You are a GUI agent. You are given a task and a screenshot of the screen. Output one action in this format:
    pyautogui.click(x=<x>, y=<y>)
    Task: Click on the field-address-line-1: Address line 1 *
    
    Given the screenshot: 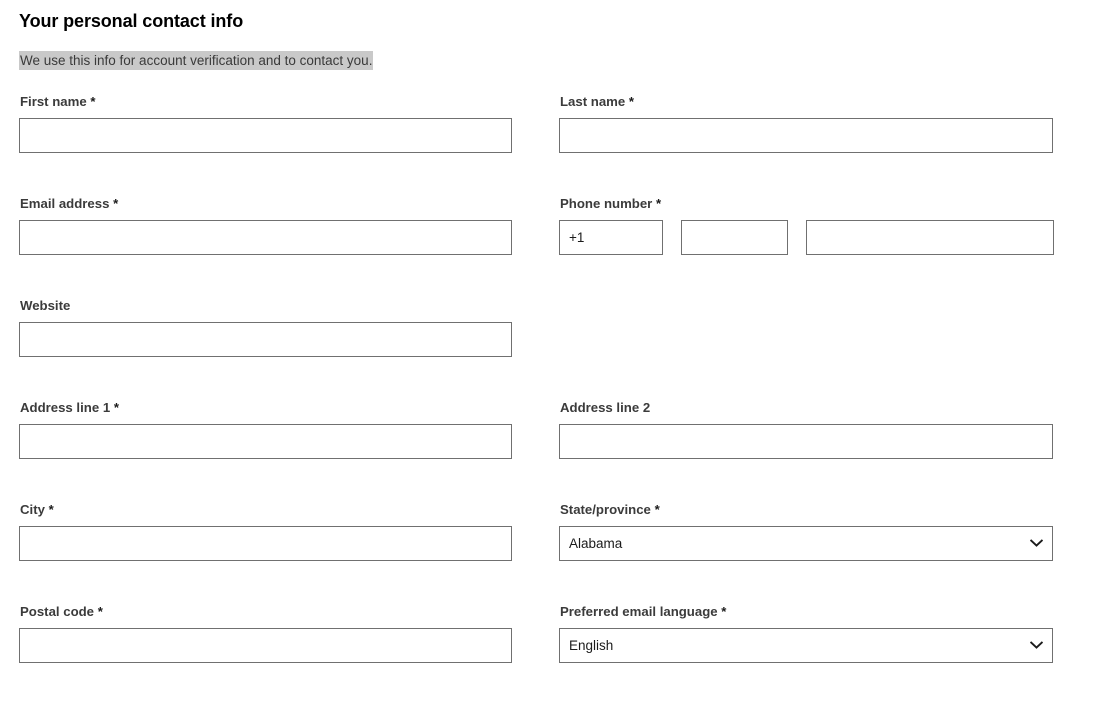 What is the action you would take?
    pyautogui.click(x=265, y=429)
    